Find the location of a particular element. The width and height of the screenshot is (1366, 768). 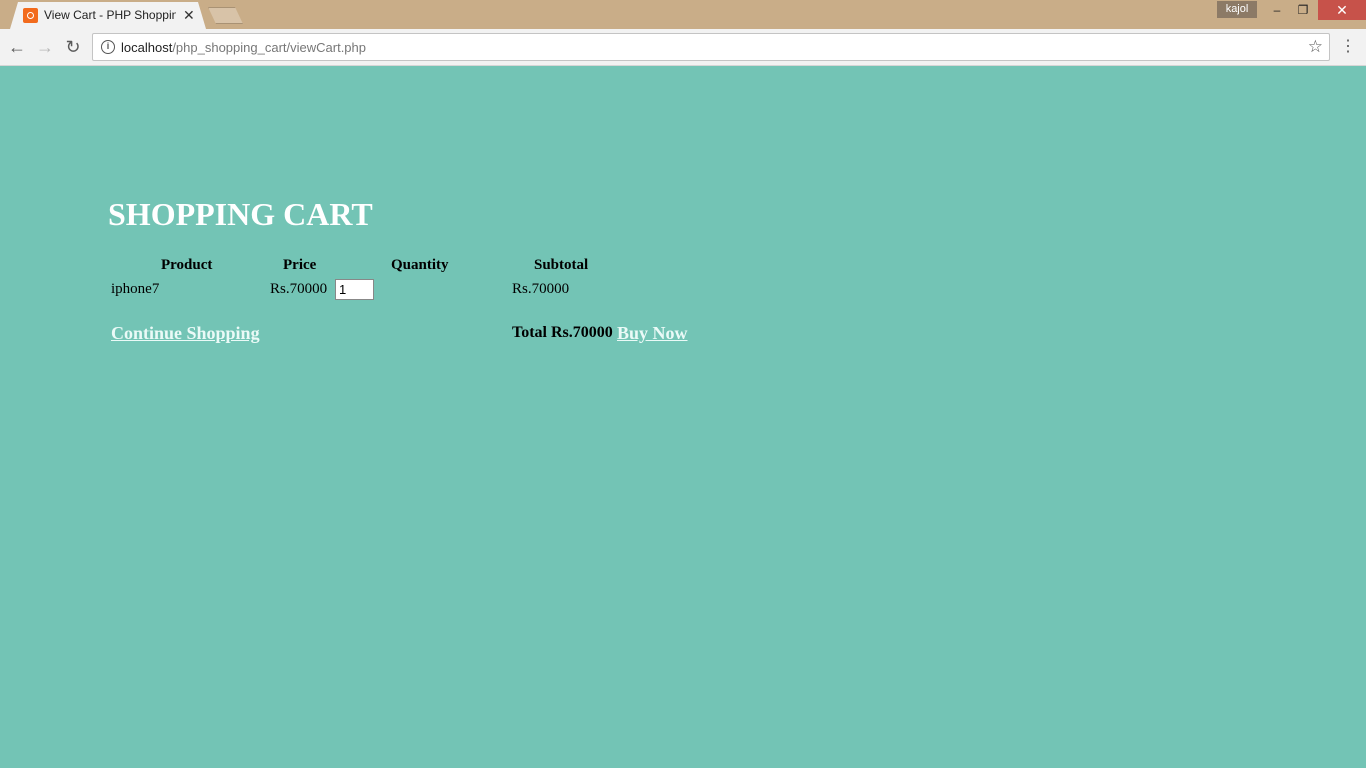

bookmark-star-icon: ☆ is located at coordinates (1315, 47).